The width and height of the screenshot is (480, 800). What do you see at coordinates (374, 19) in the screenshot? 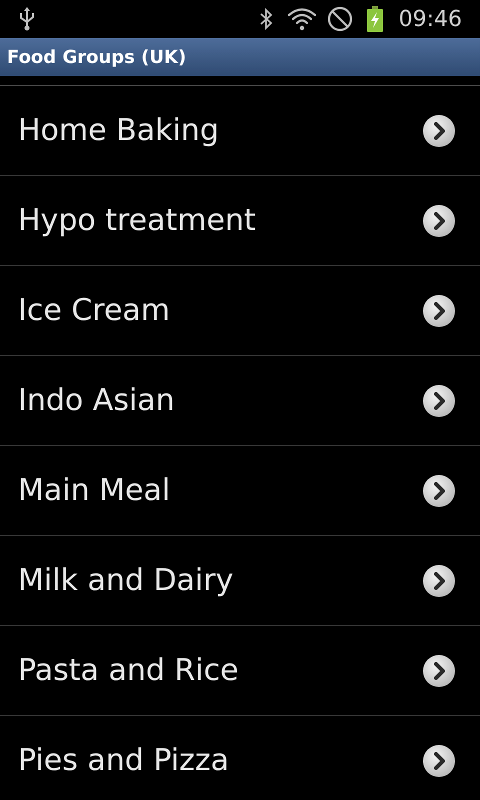
I see `battery-charging-icon` at bounding box center [374, 19].